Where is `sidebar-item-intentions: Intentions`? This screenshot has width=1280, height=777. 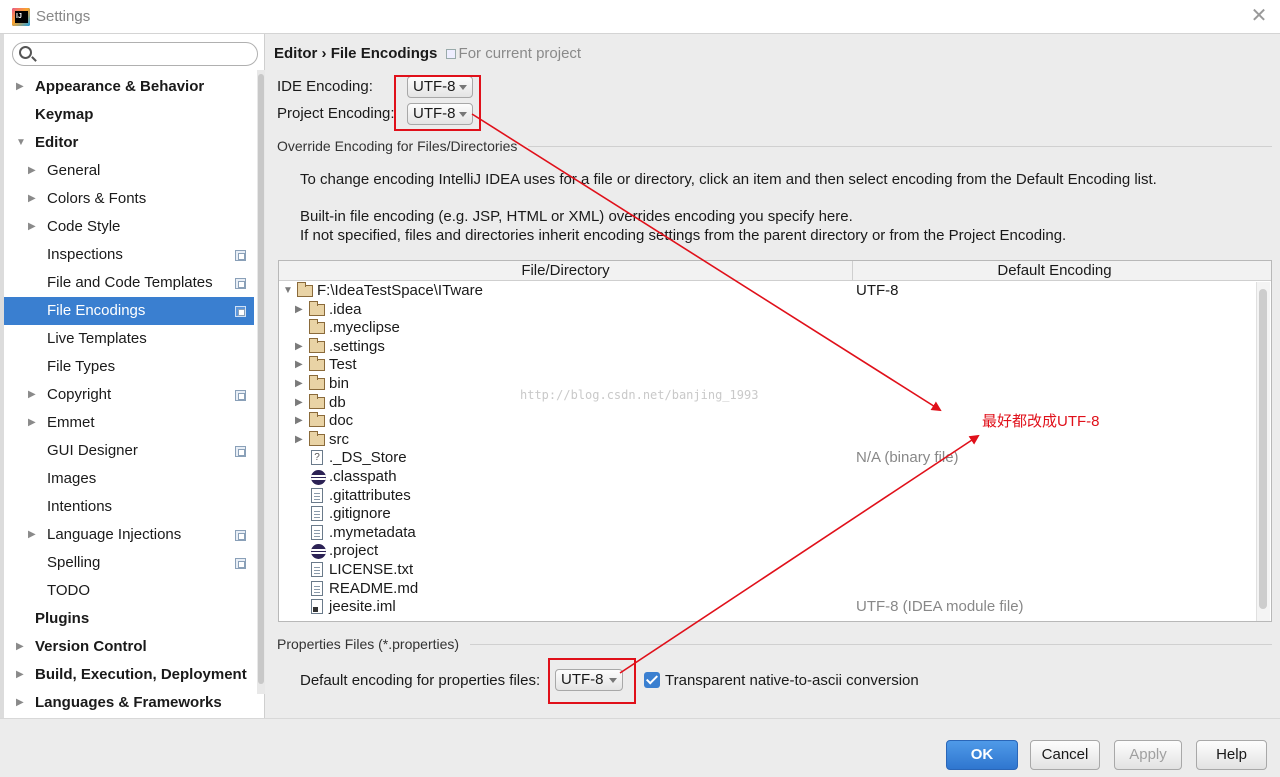
sidebar-item-intentions: Intentions is located at coordinates (129, 507).